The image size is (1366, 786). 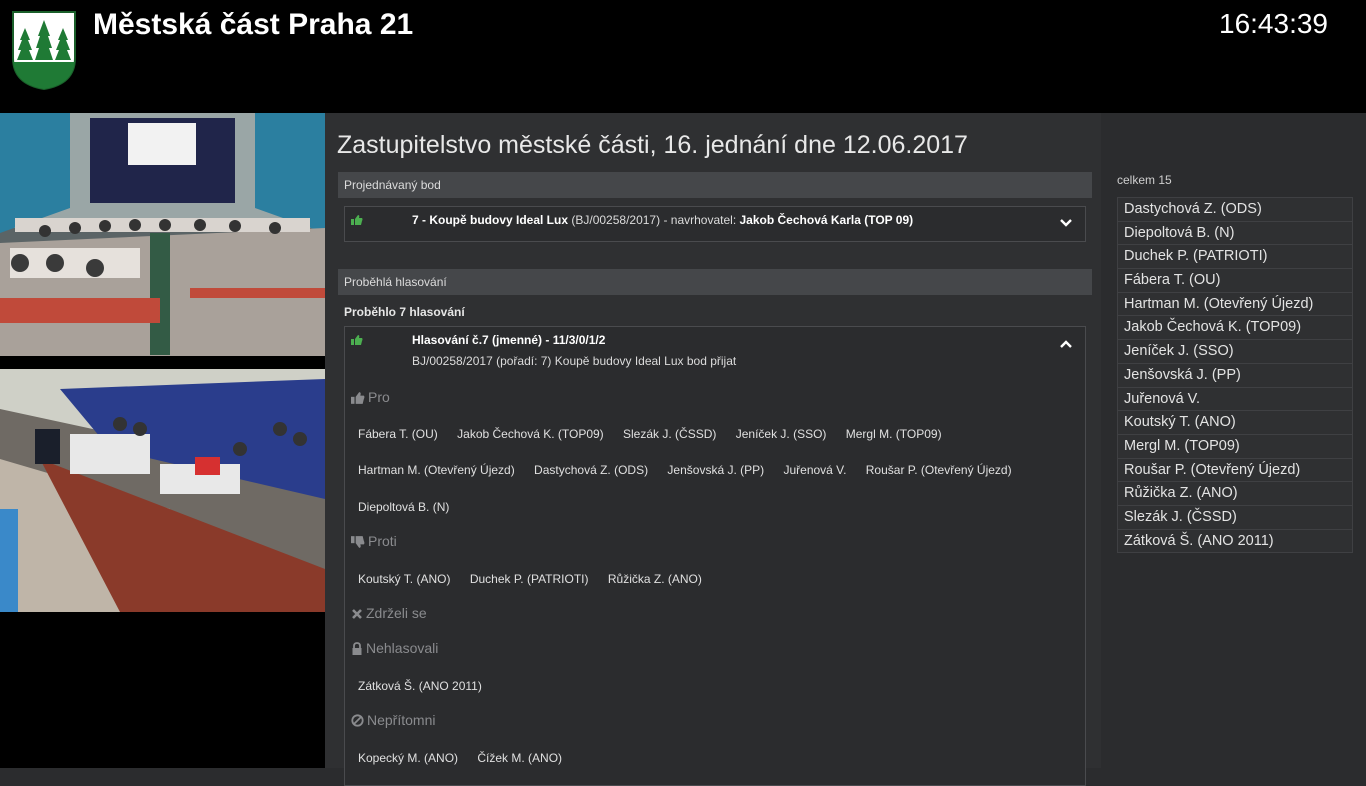 I want to click on item-number: 7 - Koupě budovy Ideal Lux, so click(x=490, y=220).